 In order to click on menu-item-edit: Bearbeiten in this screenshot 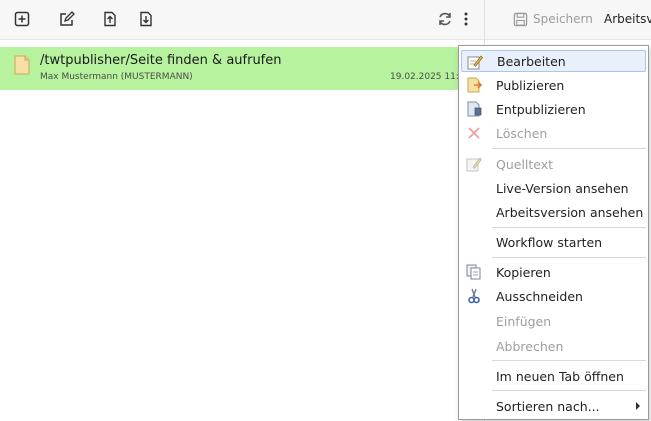, I will do `click(553, 61)`.